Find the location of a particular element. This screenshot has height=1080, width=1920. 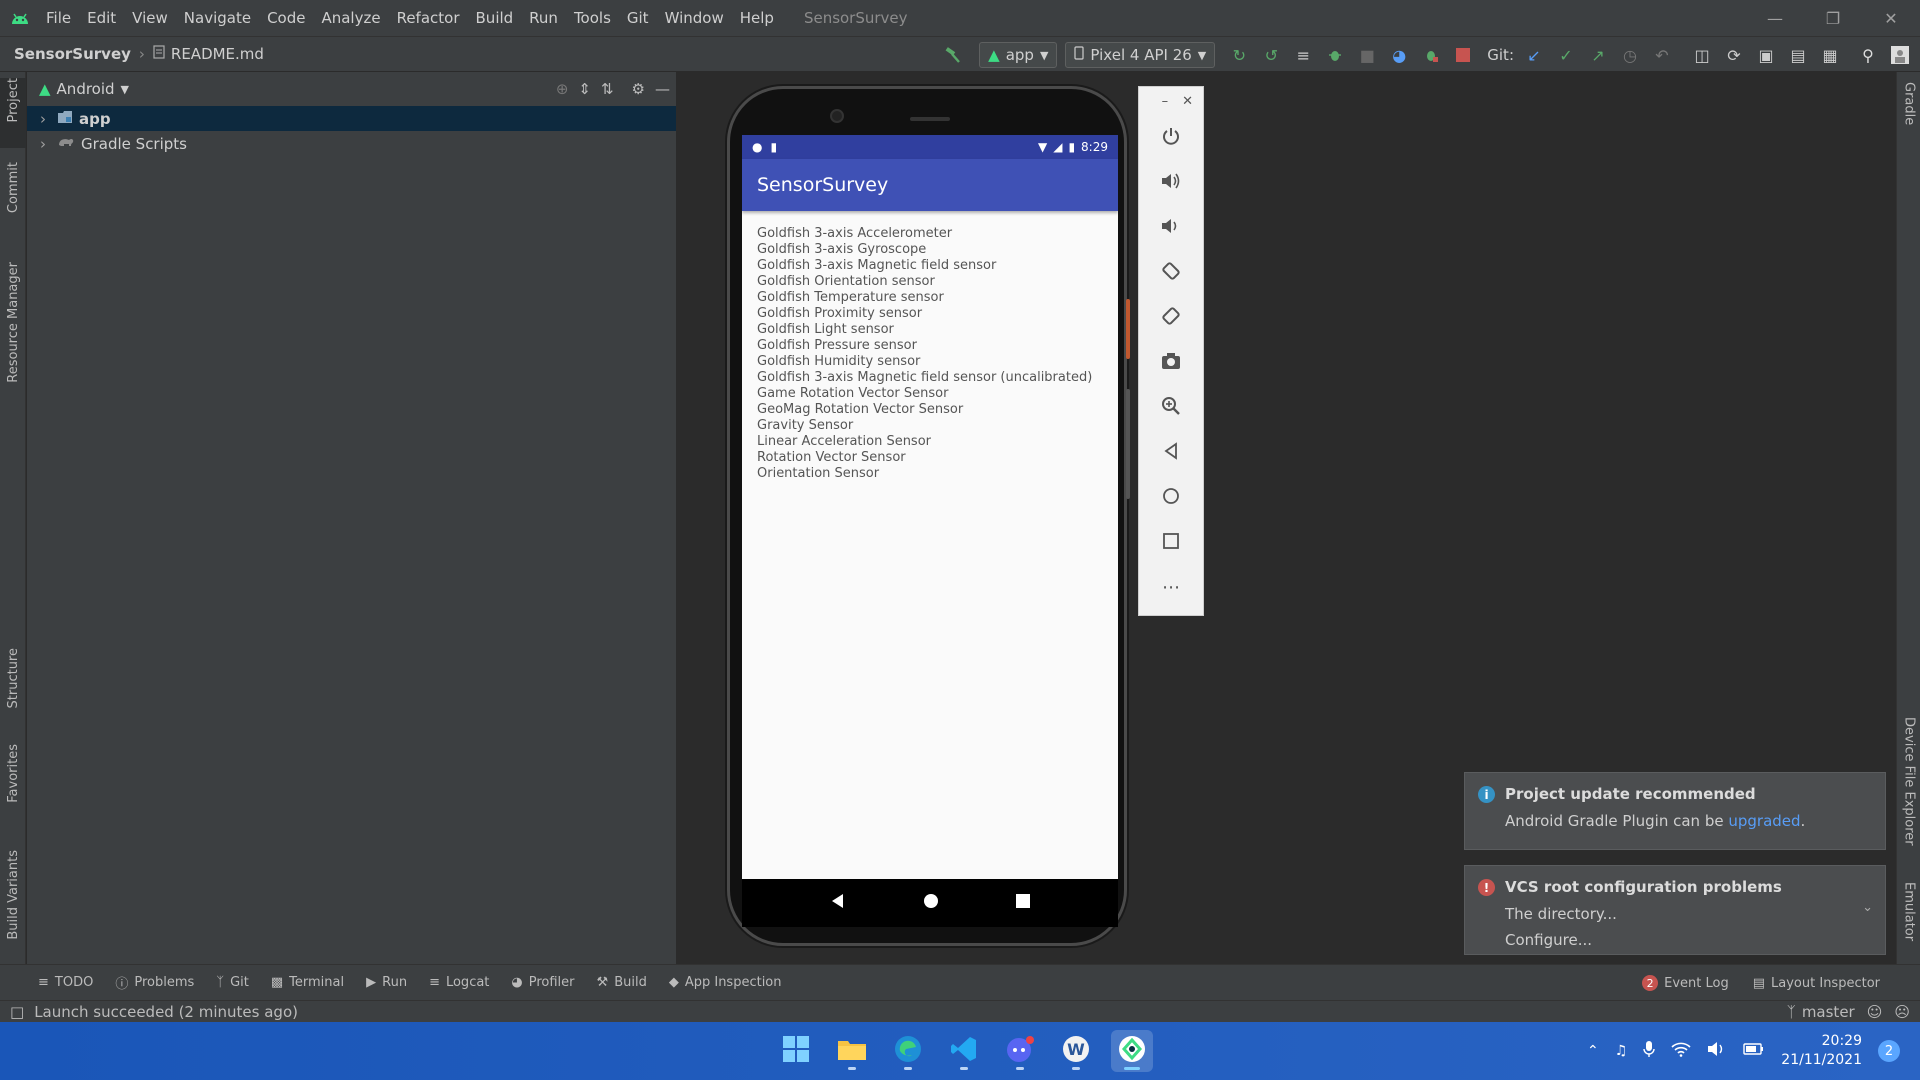

breadcrumb-file: README.md is located at coordinates (208, 54).